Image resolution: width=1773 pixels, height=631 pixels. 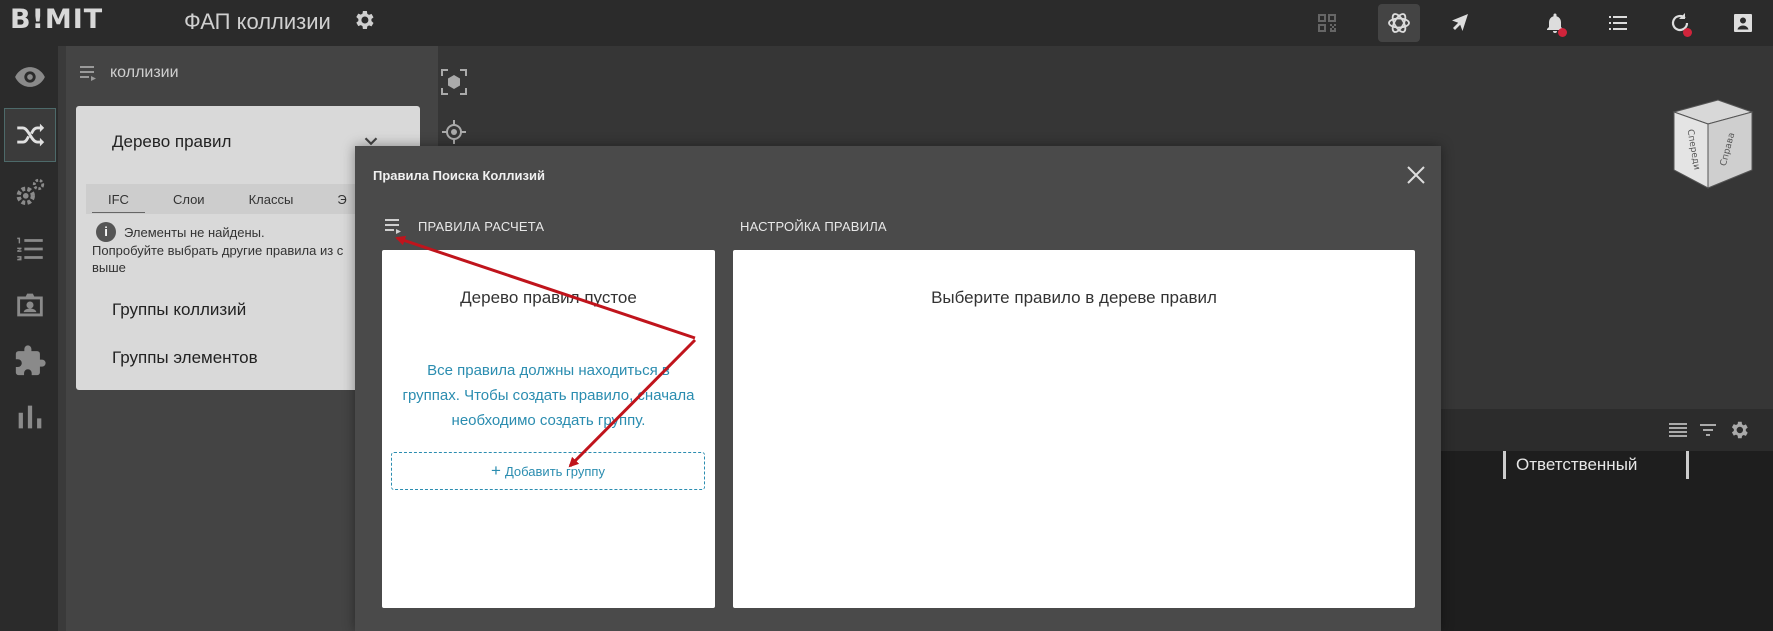 What do you see at coordinates (886, 23) in the screenshot?
I see `top-bar: B!MIT ФАП коллизии` at bounding box center [886, 23].